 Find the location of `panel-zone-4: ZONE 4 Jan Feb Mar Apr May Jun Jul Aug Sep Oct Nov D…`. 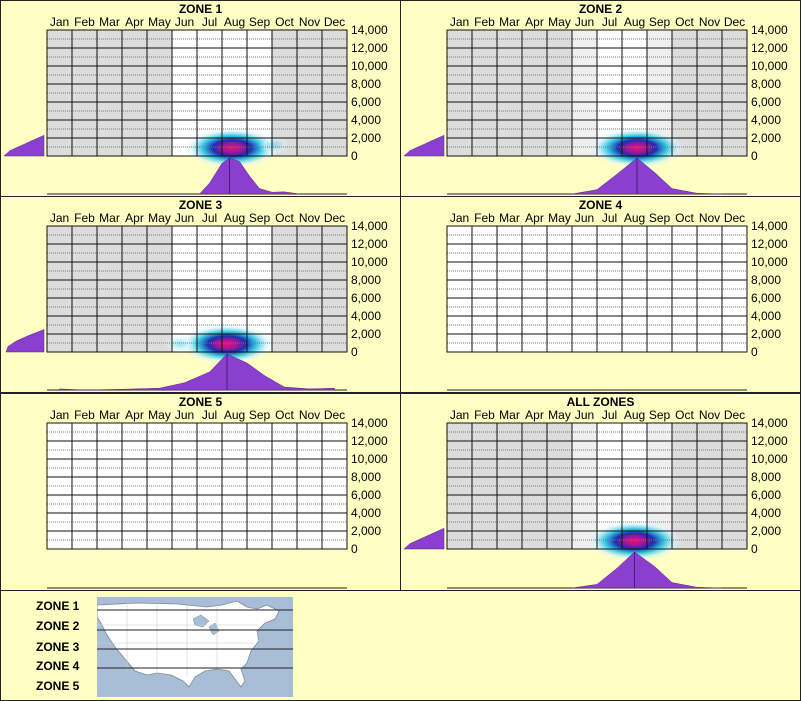

panel-zone-4: ZONE 4 Jan Feb Mar Apr May Jun Jul Aug Sep Oct Nov D… is located at coordinates (600, 294).